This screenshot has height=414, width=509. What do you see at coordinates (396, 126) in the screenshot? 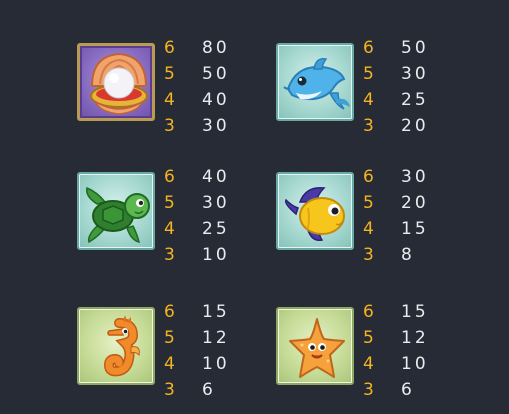
I see `payout-row: 3 20` at bounding box center [396, 126].